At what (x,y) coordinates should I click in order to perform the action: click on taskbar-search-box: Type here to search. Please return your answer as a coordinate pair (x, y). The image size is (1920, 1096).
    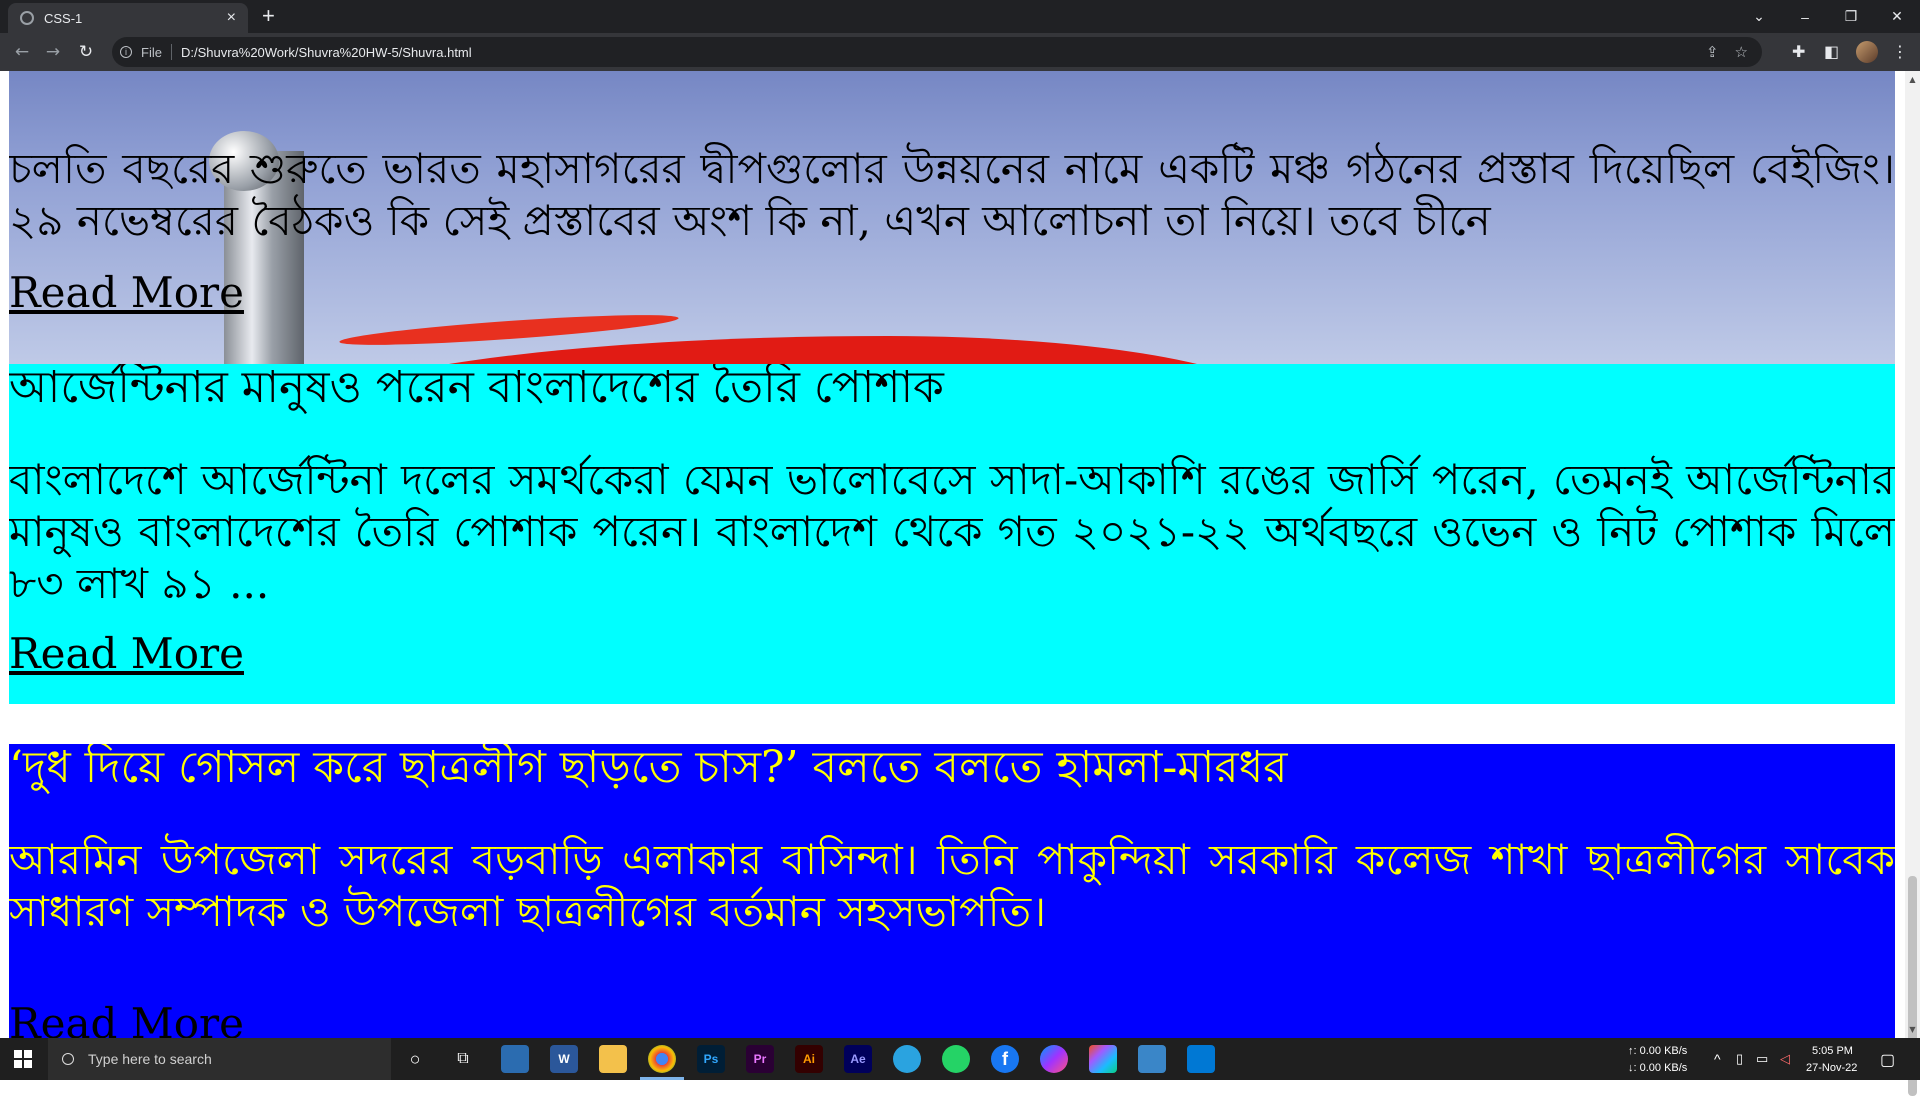
    Looking at the image, I should click on (219, 1059).